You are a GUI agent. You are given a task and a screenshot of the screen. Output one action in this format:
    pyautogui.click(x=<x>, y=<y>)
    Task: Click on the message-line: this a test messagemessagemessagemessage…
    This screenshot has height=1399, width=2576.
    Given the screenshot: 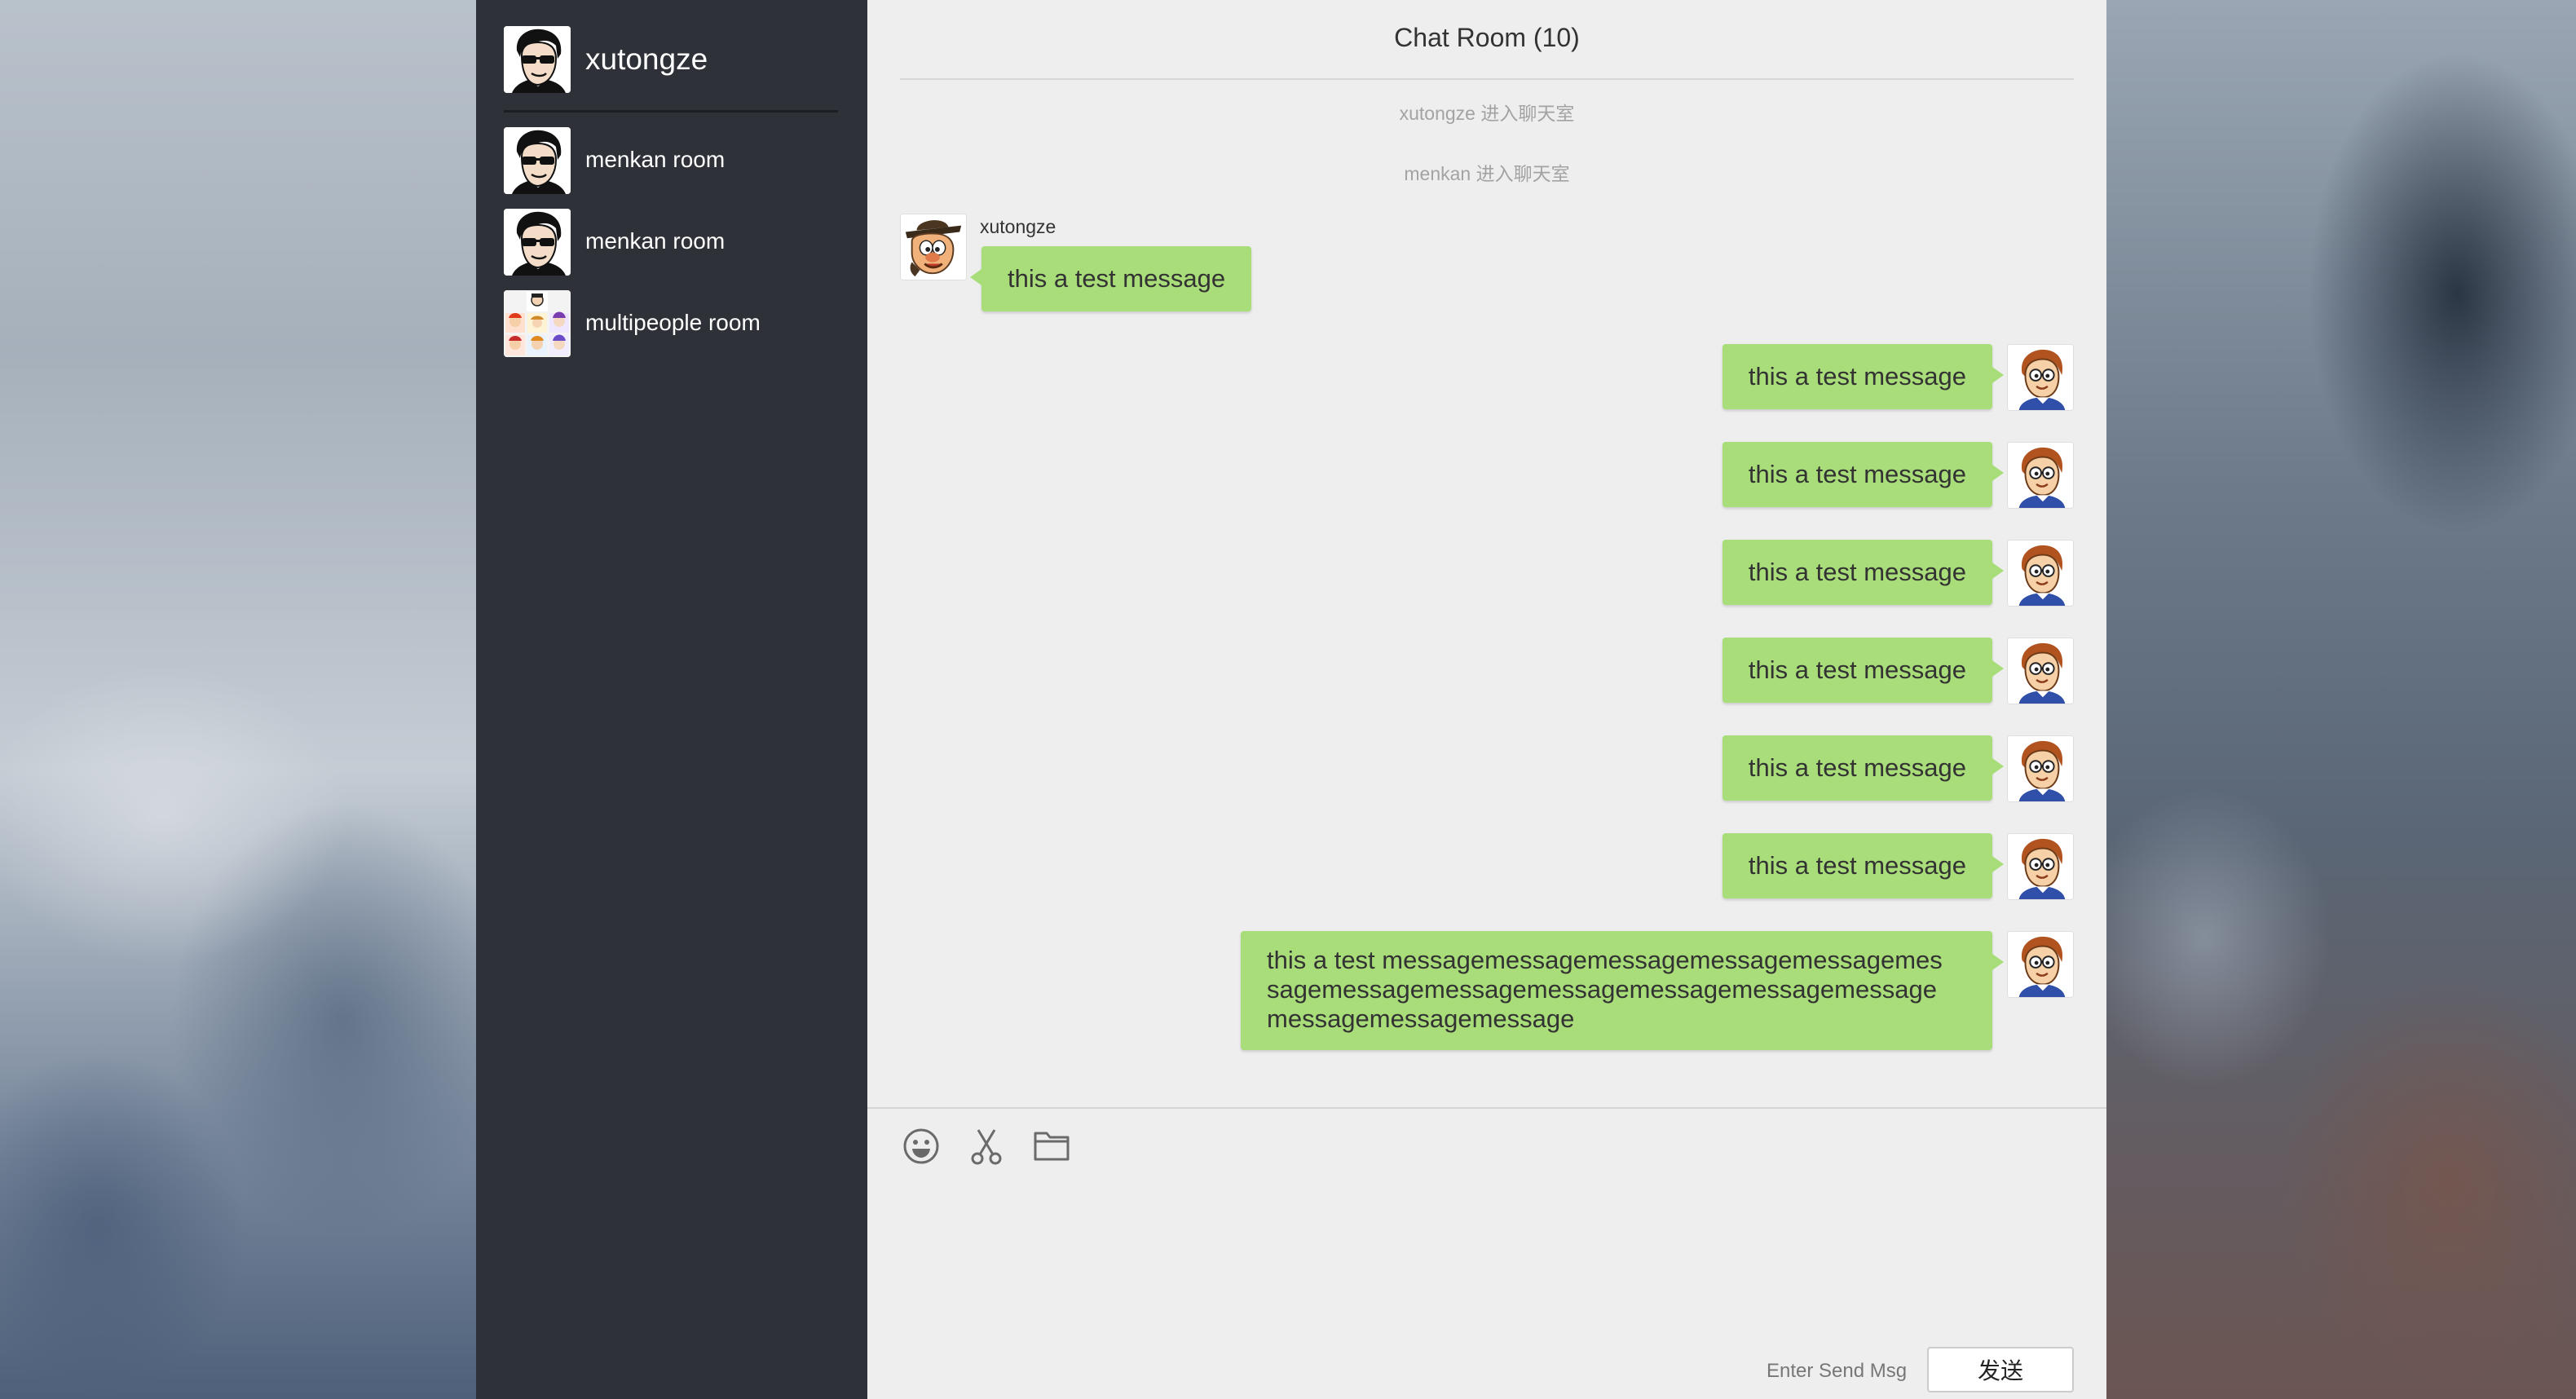 What is the action you would take?
    pyautogui.click(x=1605, y=960)
    